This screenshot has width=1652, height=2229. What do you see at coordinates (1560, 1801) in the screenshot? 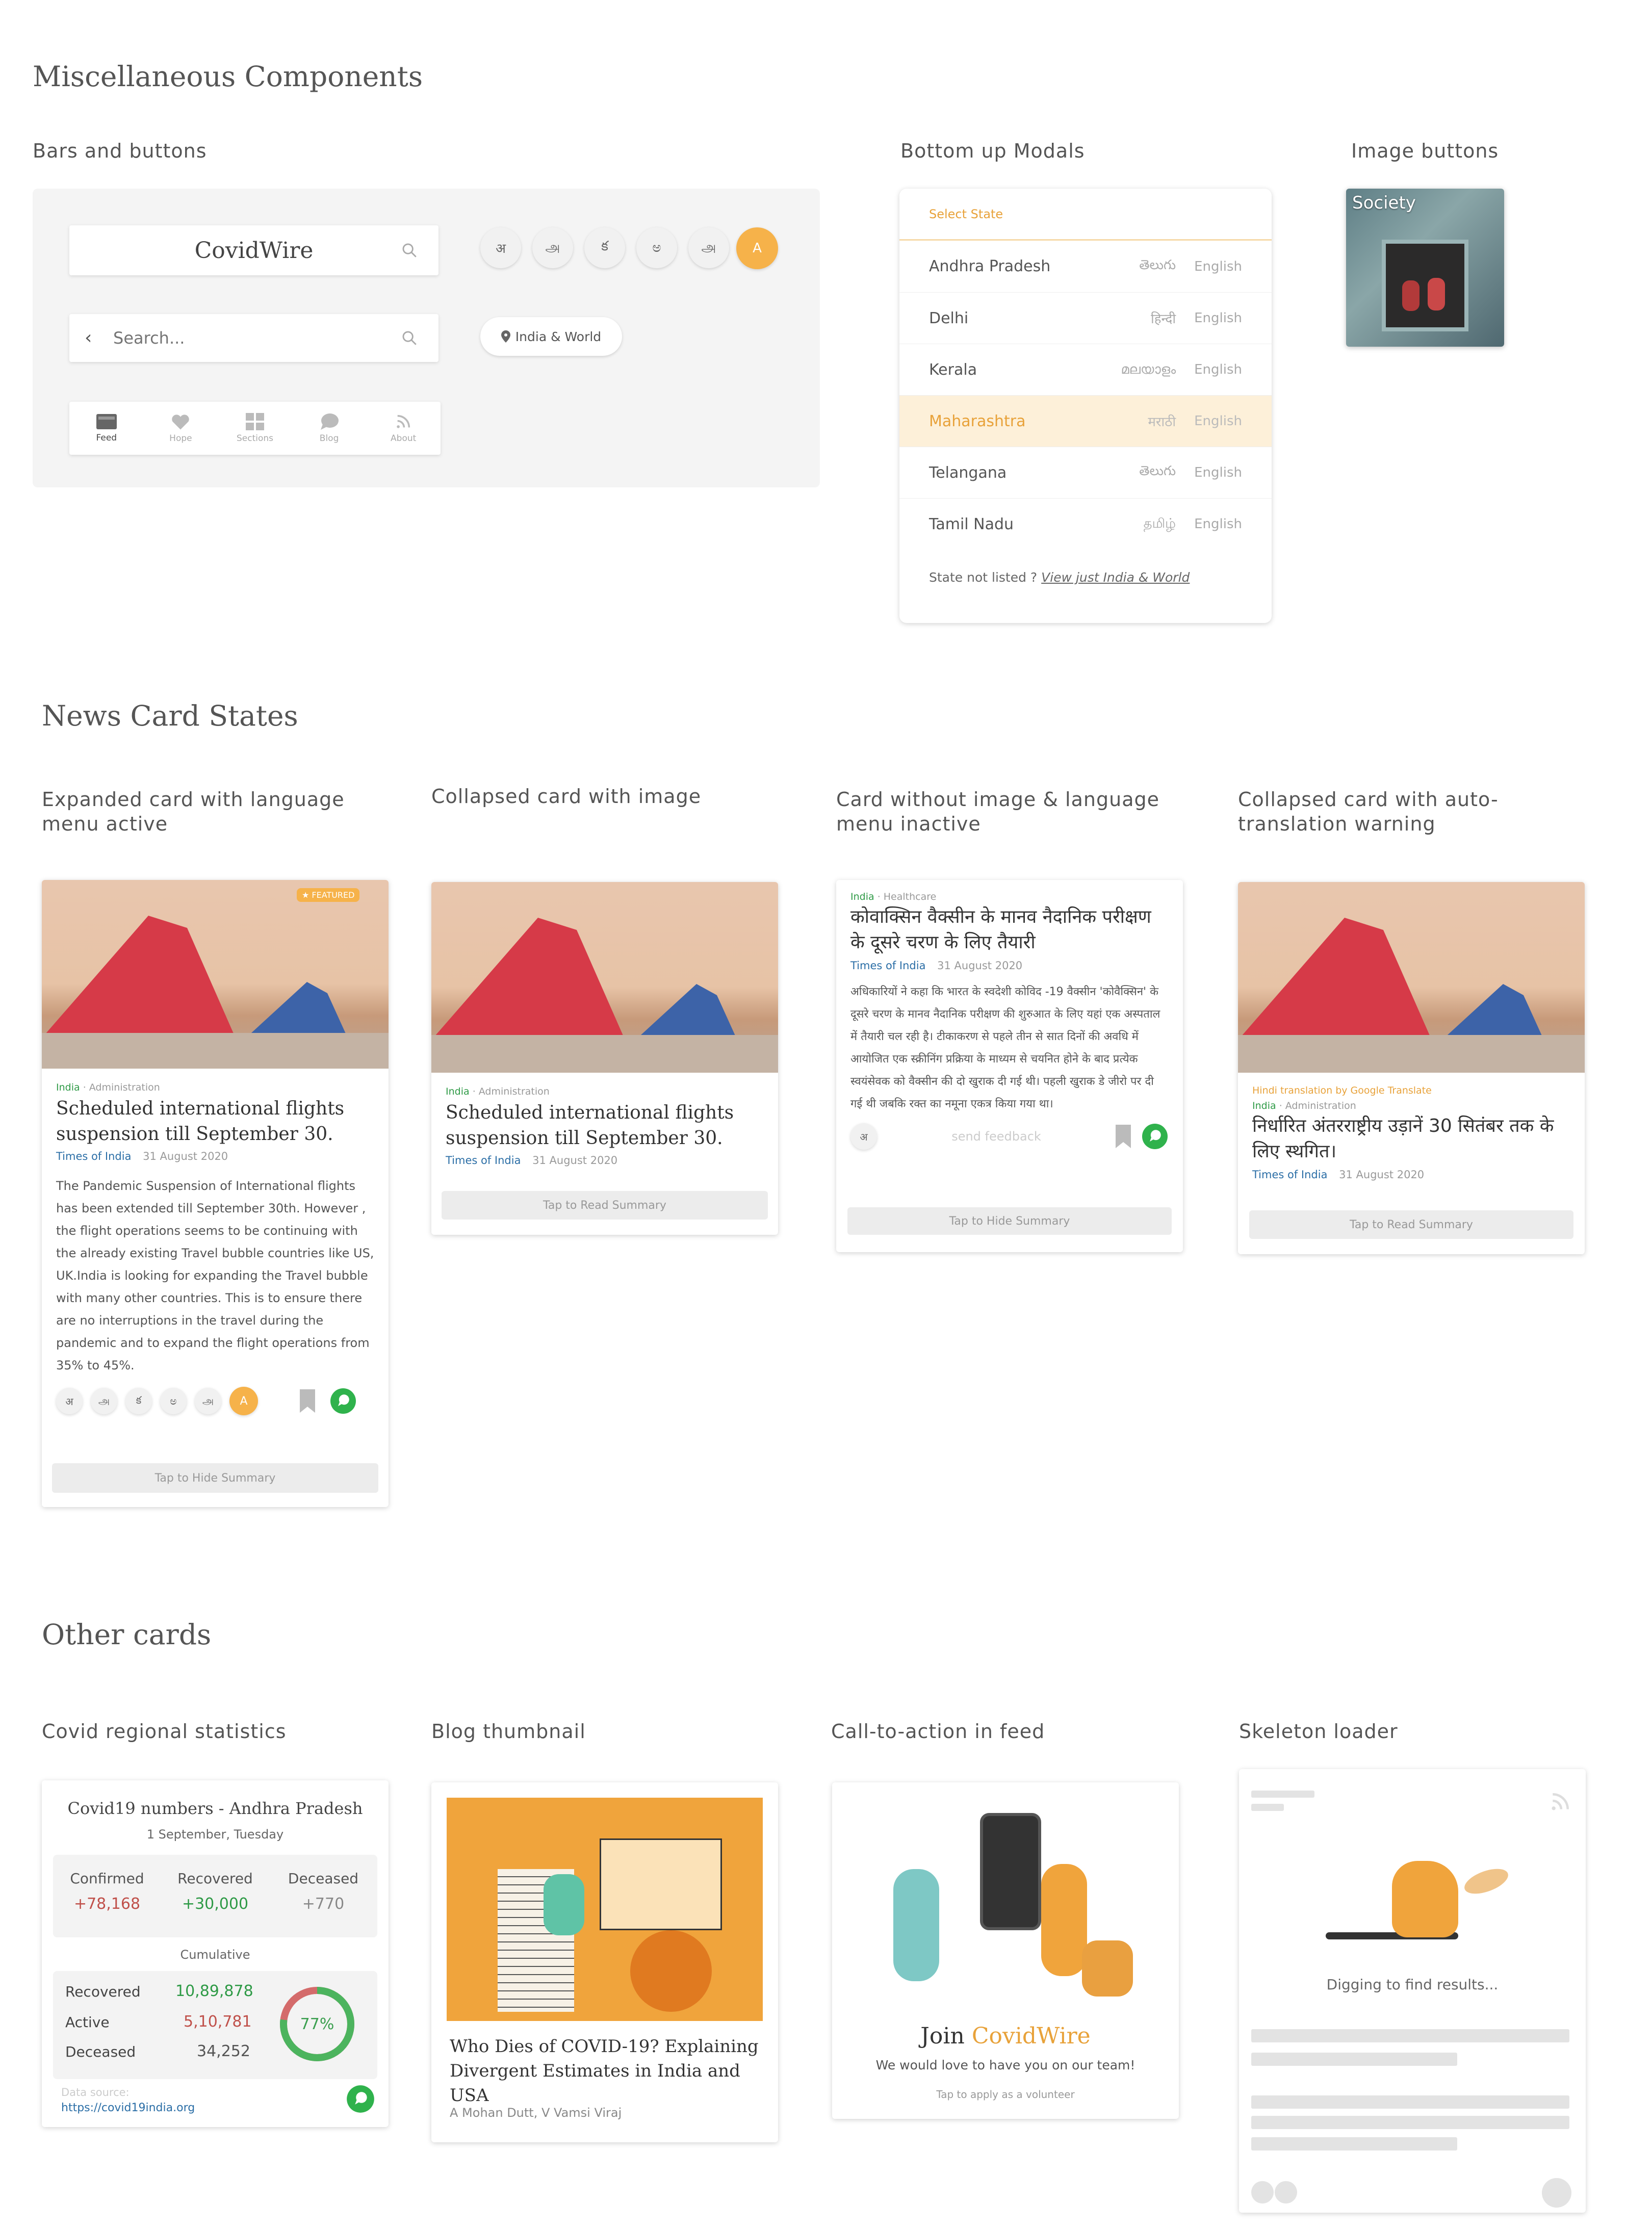
I see `rss-icon` at bounding box center [1560, 1801].